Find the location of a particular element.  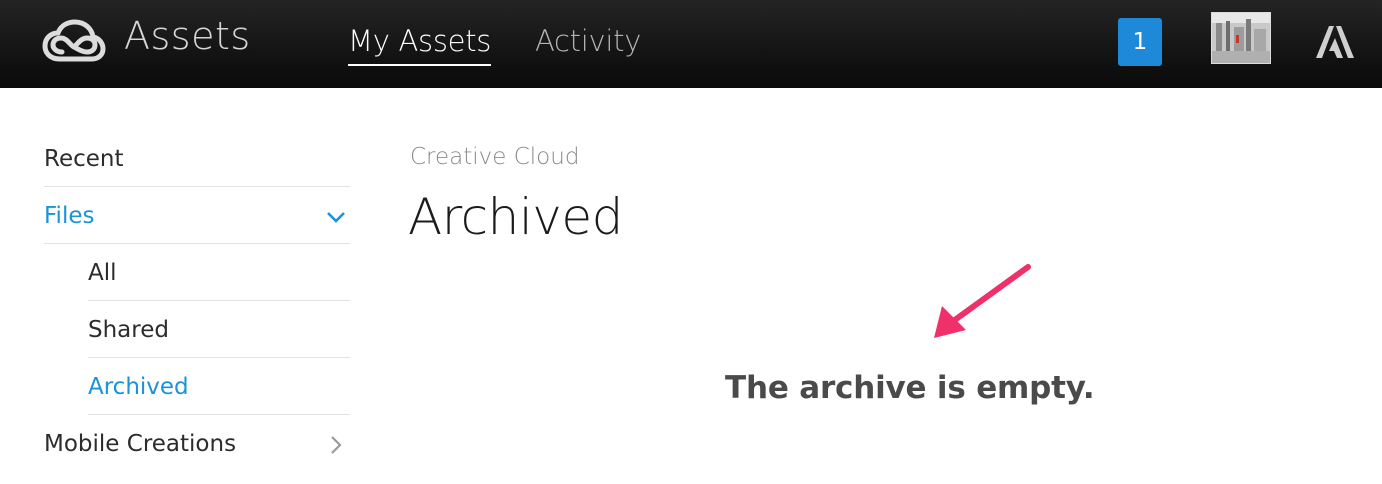

annotation-arrow-icon is located at coordinates (982, 301).